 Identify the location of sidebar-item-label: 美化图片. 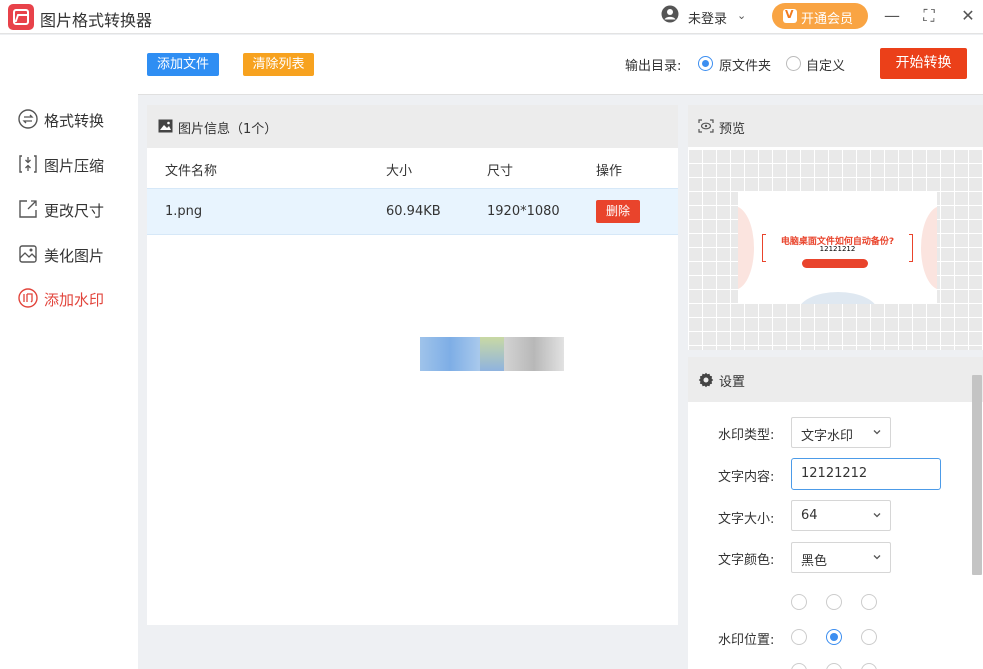
(74, 256).